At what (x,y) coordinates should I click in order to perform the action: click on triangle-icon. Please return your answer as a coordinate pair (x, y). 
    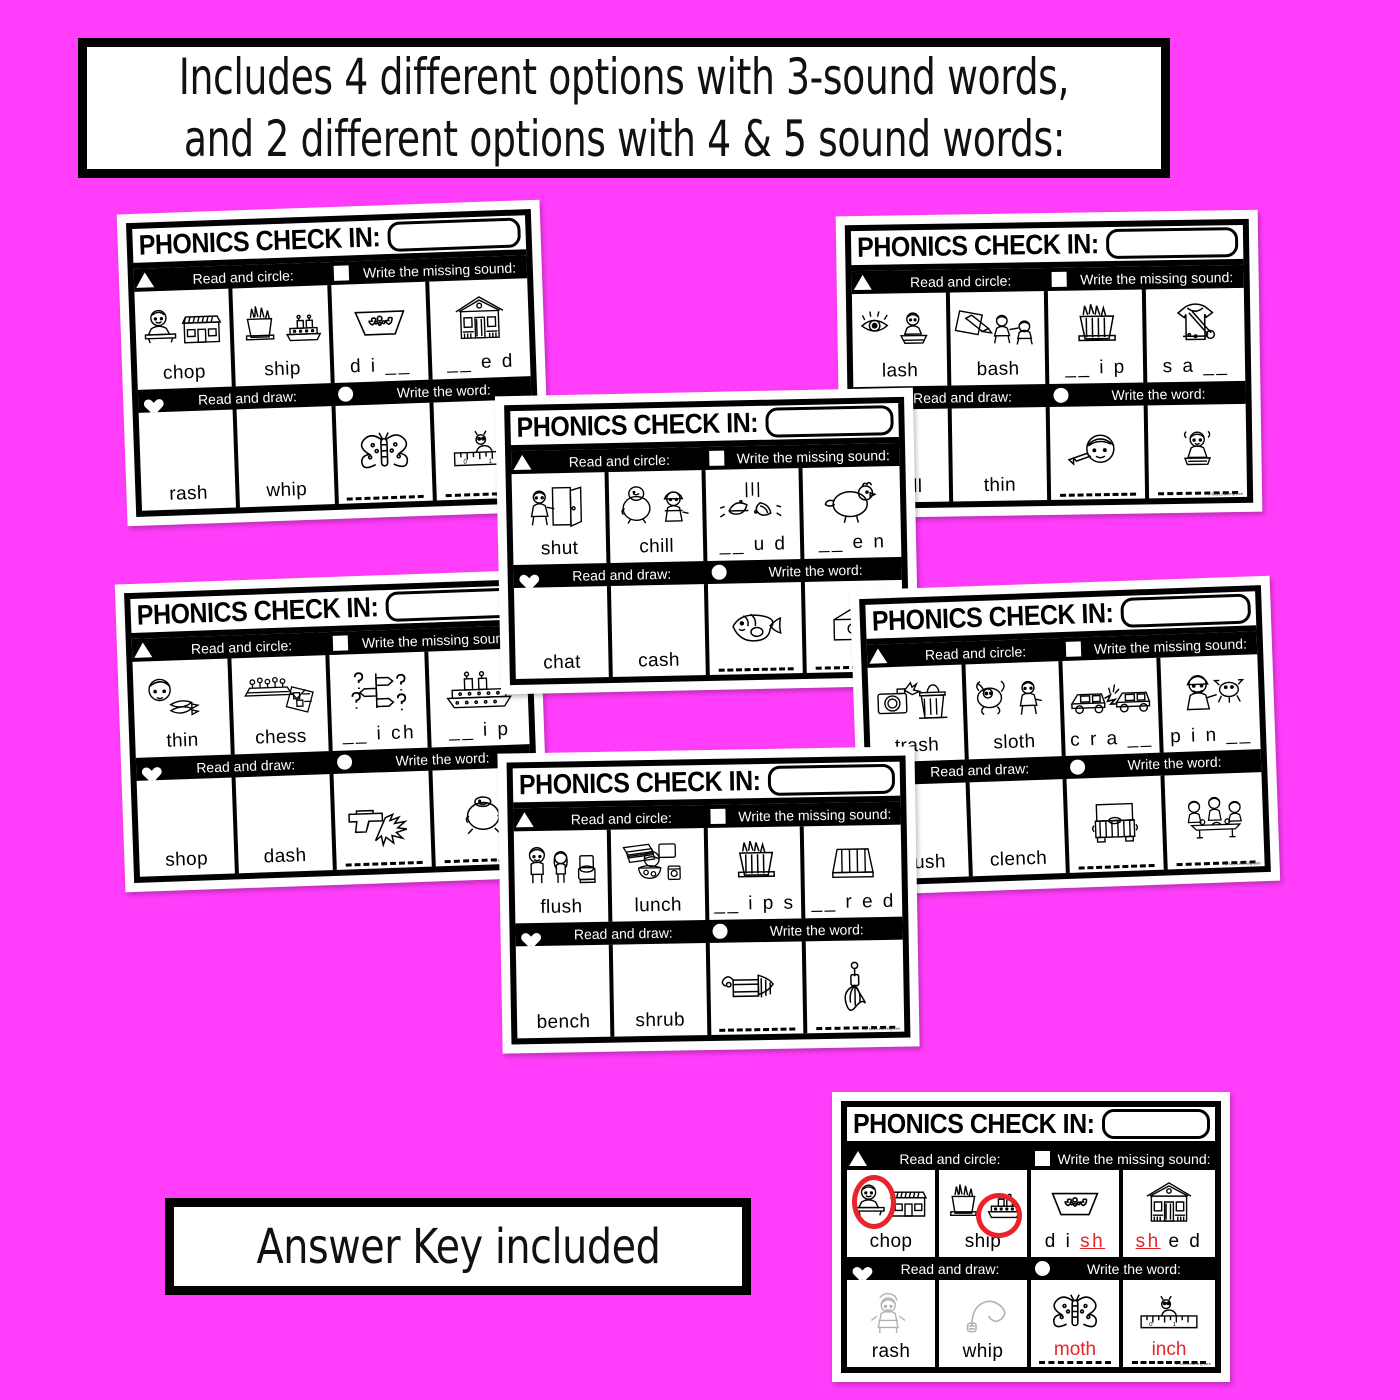
    Looking at the image, I should click on (522, 462).